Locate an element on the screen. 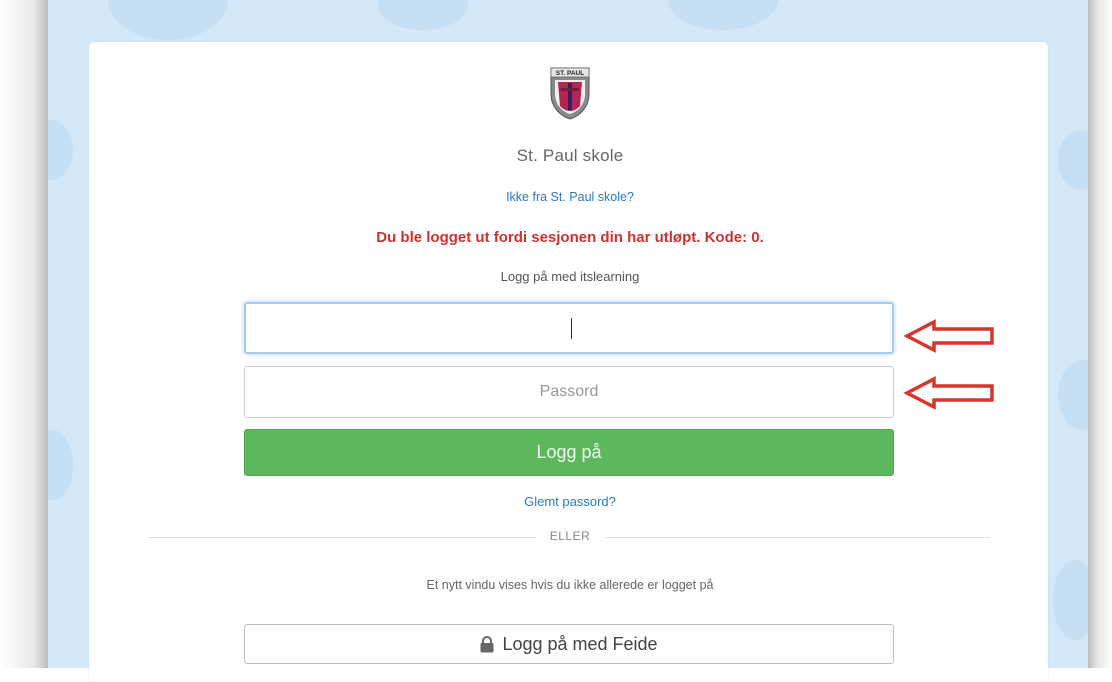  lock-icon is located at coordinates (487, 643).